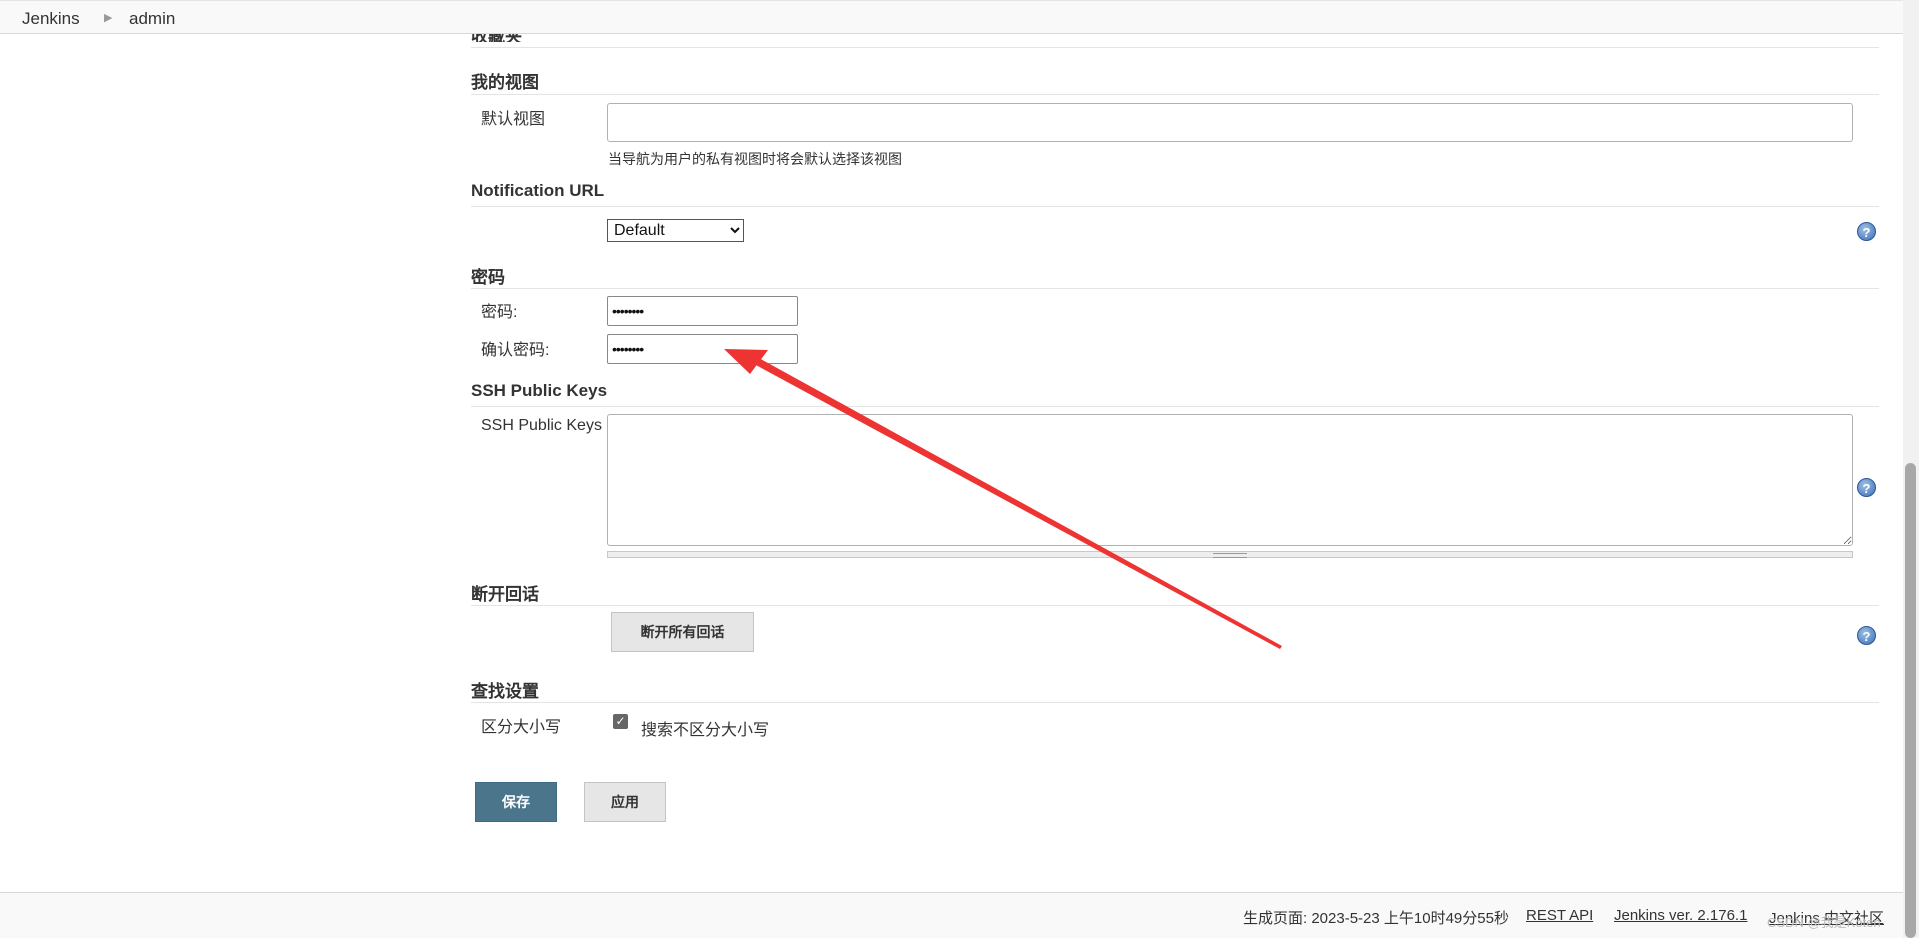 The height and width of the screenshot is (938, 1919). What do you see at coordinates (571, 38) in the screenshot?
I see `partial-section-clip: 收藏夹` at bounding box center [571, 38].